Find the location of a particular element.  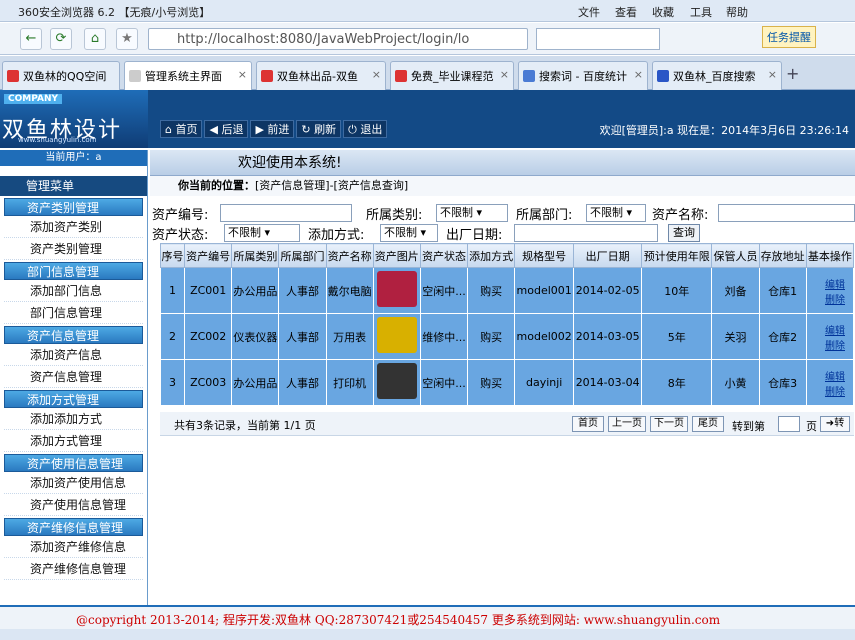

new-tab-icon: + is located at coordinates (792, 73).